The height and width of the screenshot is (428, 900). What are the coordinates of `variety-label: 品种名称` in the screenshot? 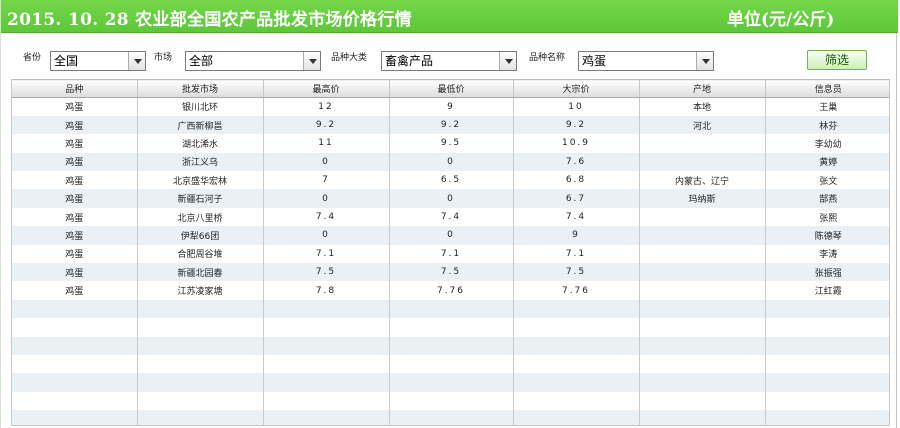 It's located at (547, 58).